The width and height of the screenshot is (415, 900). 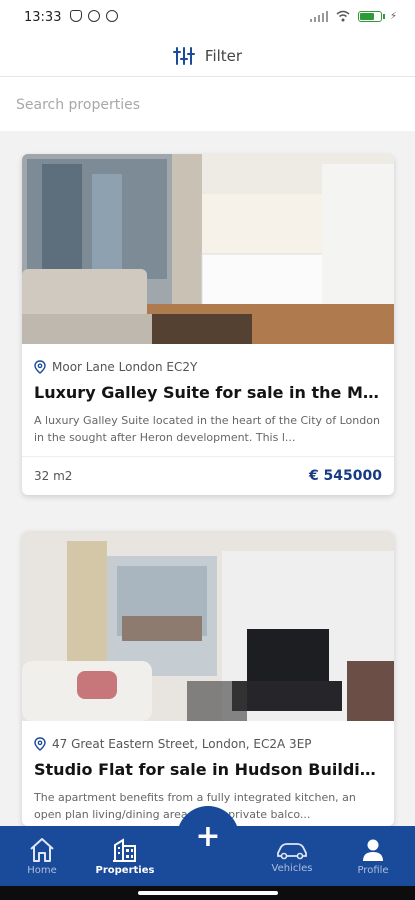 What do you see at coordinates (292, 868) in the screenshot?
I see `nav-label: Vehicles` at bounding box center [292, 868].